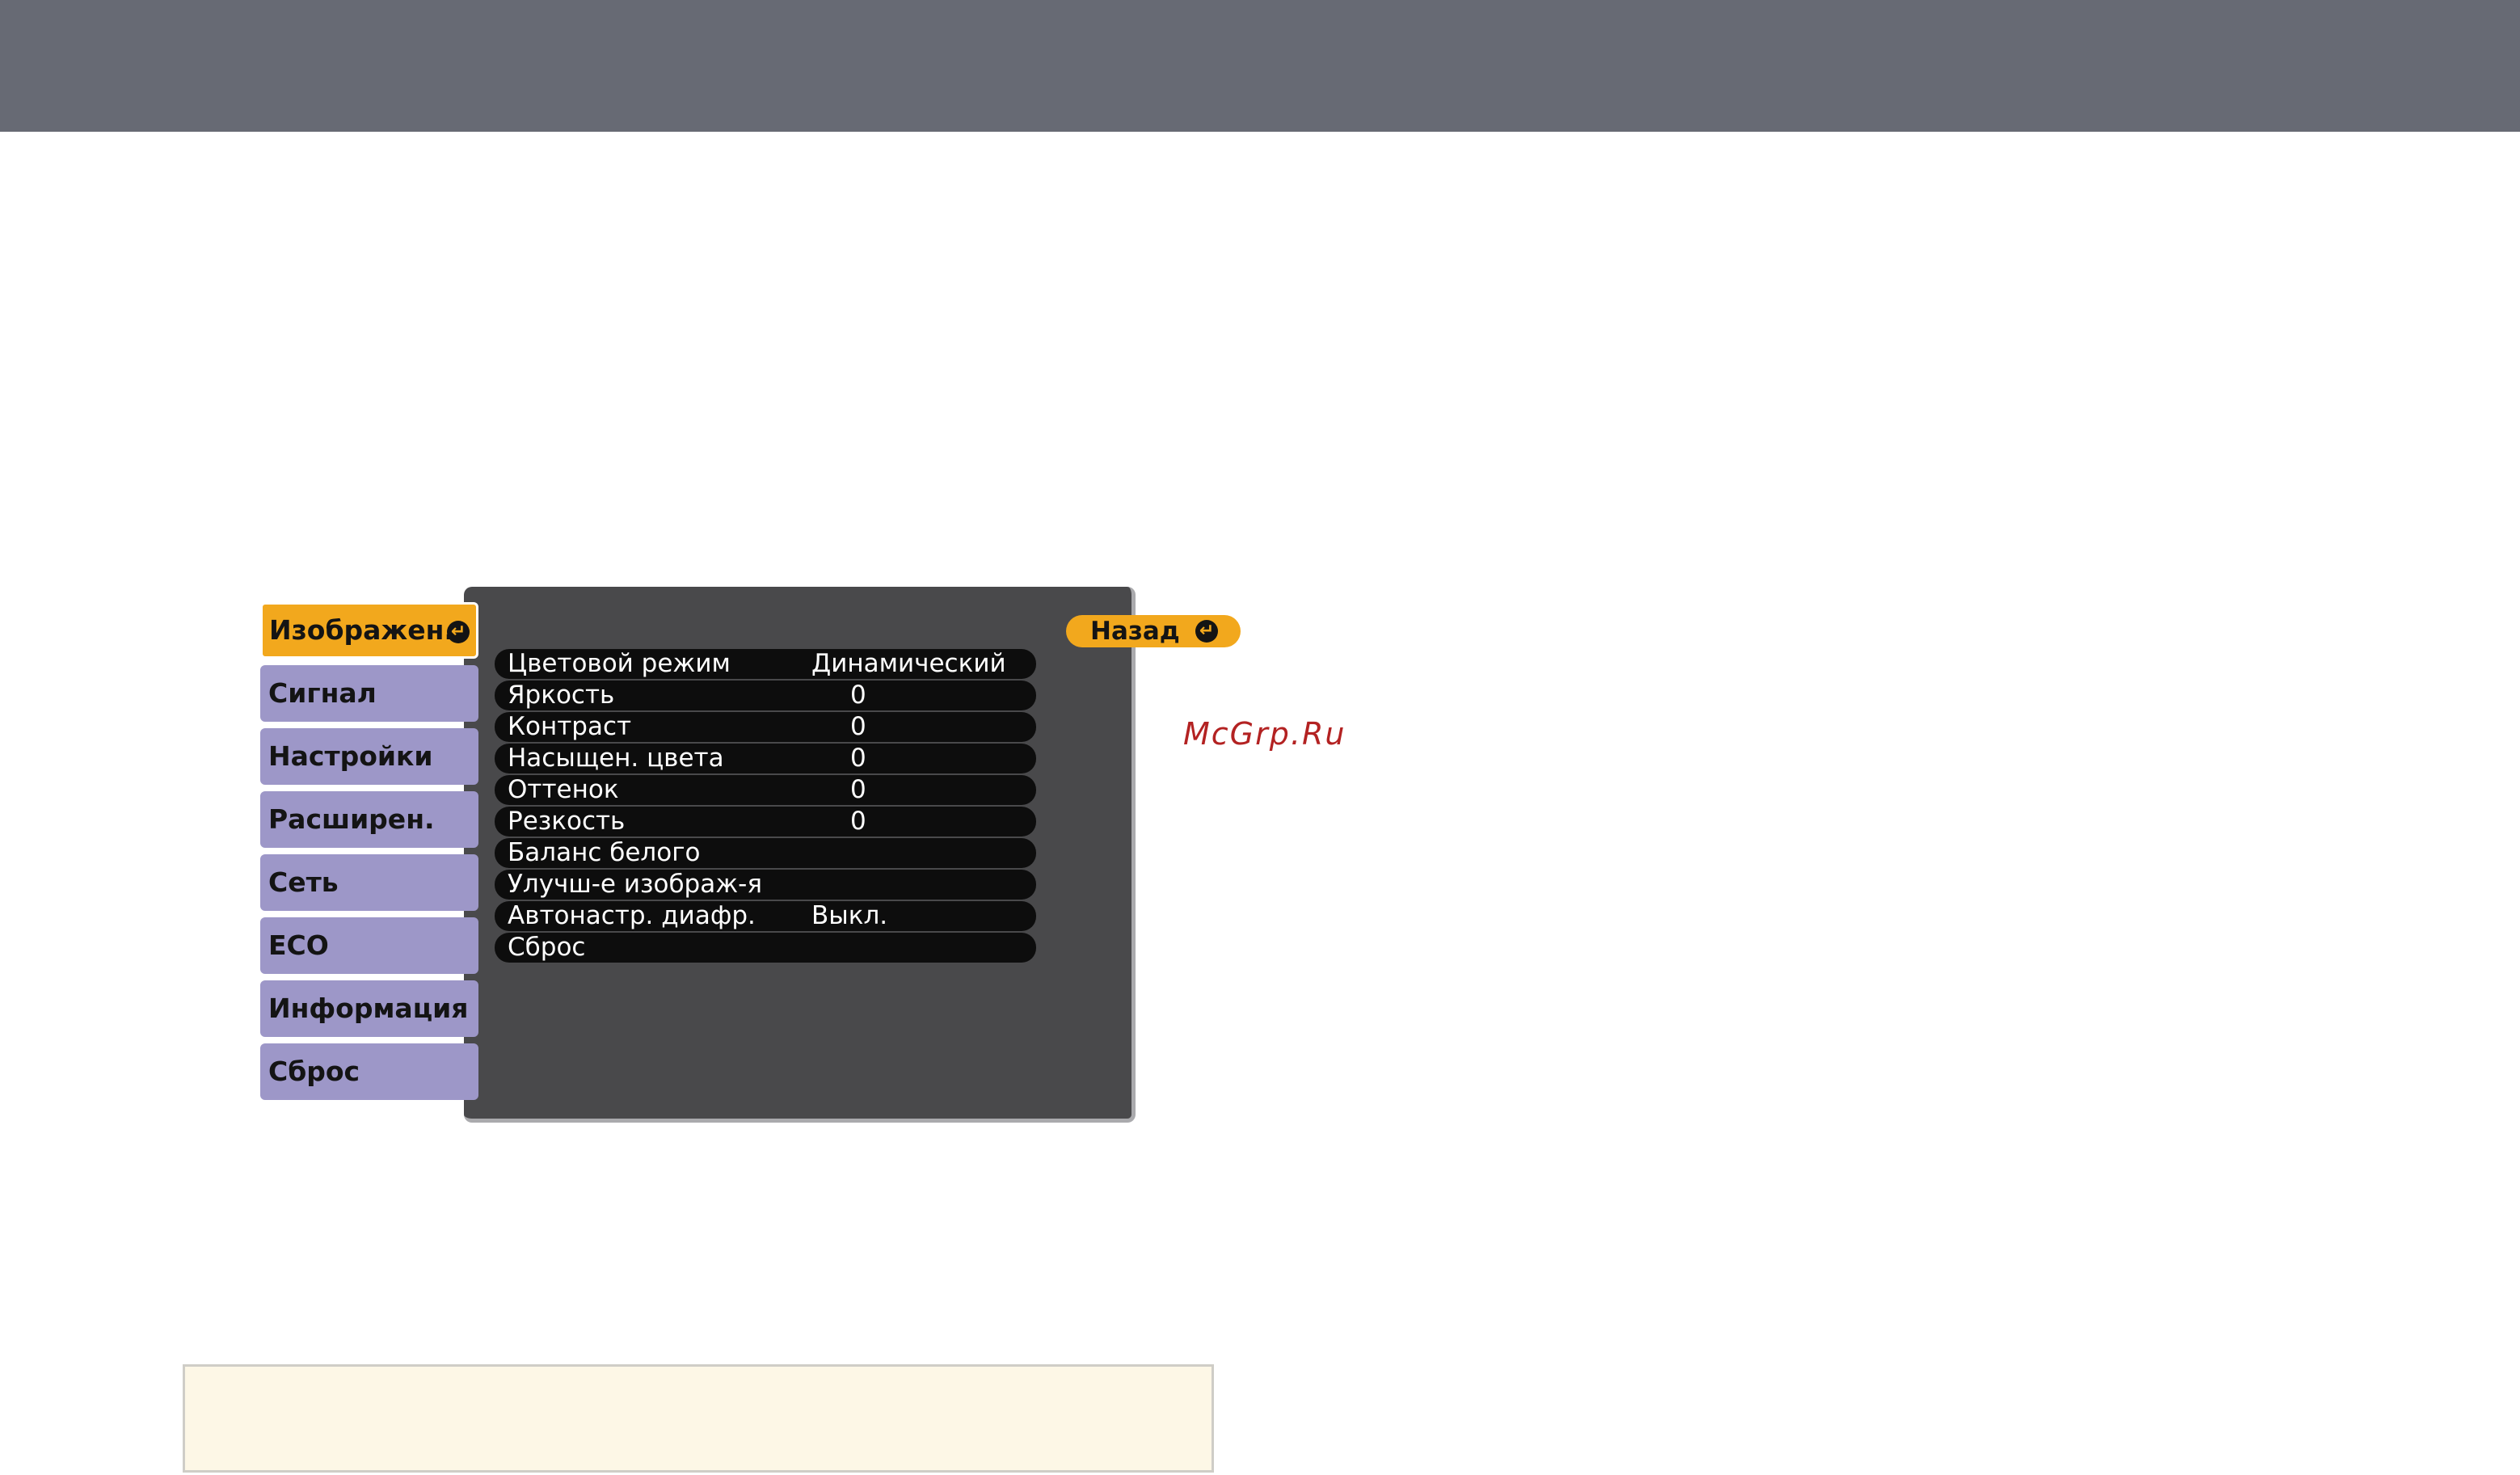 The image size is (2520, 1475). I want to click on option-contrast: Контраст 0, so click(765, 727).